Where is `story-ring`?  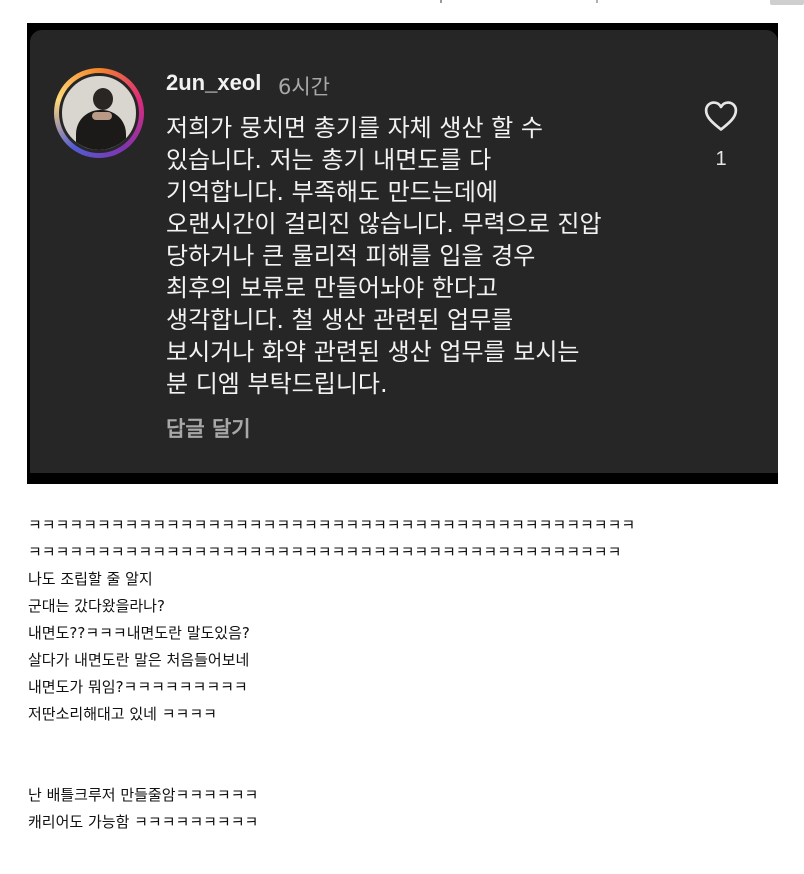 story-ring is located at coordinates (99, 113).